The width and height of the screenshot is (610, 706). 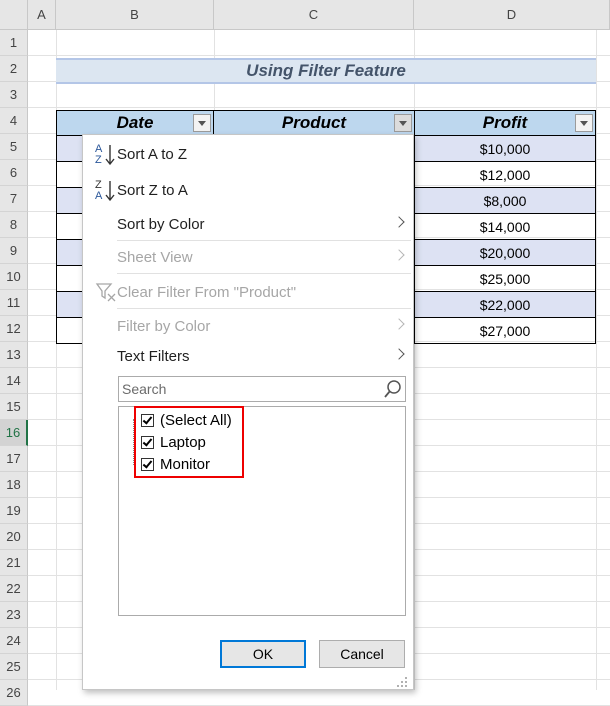 I want to click on search-placeholder: Search, so click(x=144, y=389).